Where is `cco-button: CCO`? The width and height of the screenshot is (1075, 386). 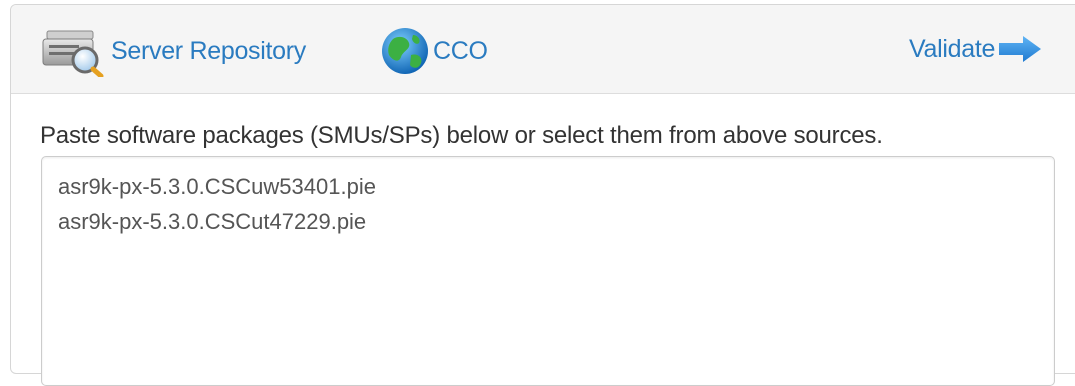
cco-button: CCO is located at coordinates (433, 51).